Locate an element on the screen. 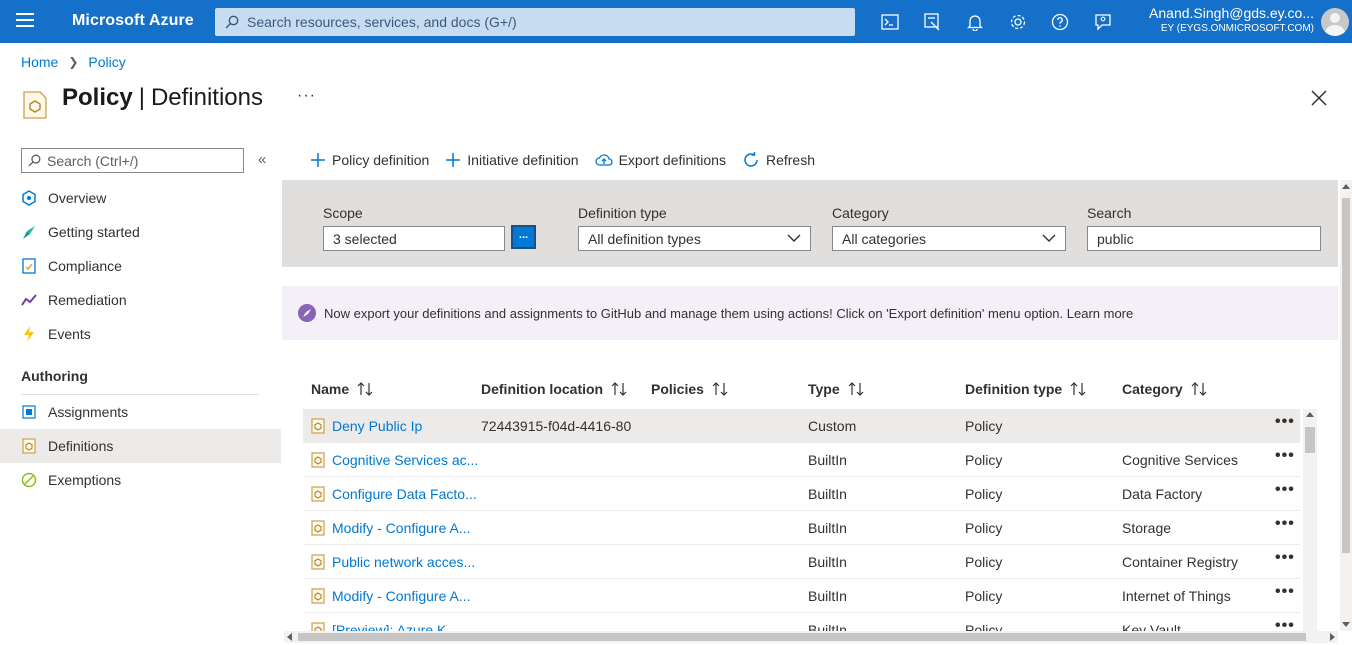  column-header-name: Name is located at coordinates (342, 389).